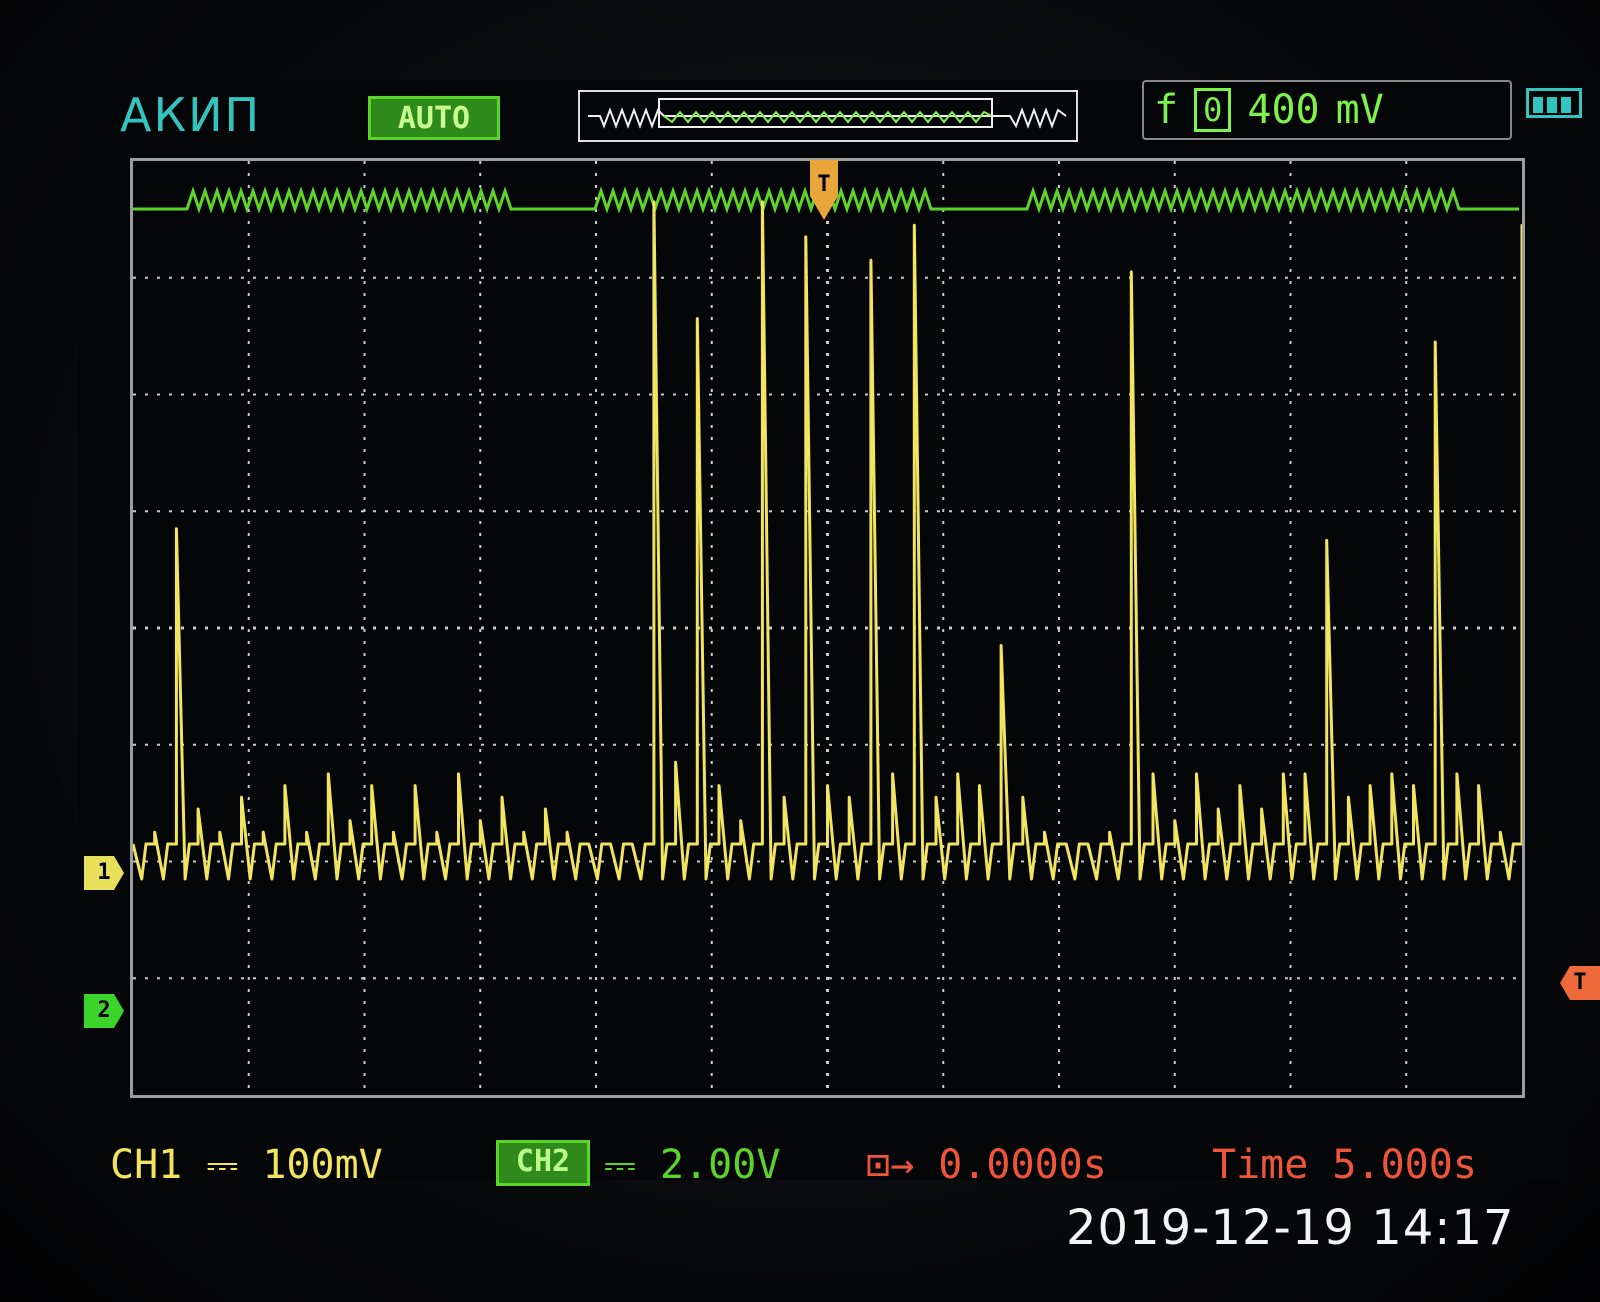  What do you see at coordinates (434, 118) in the screenshot?
I see `run-mode-badge: AUTO` at bounding box center [434, 118].